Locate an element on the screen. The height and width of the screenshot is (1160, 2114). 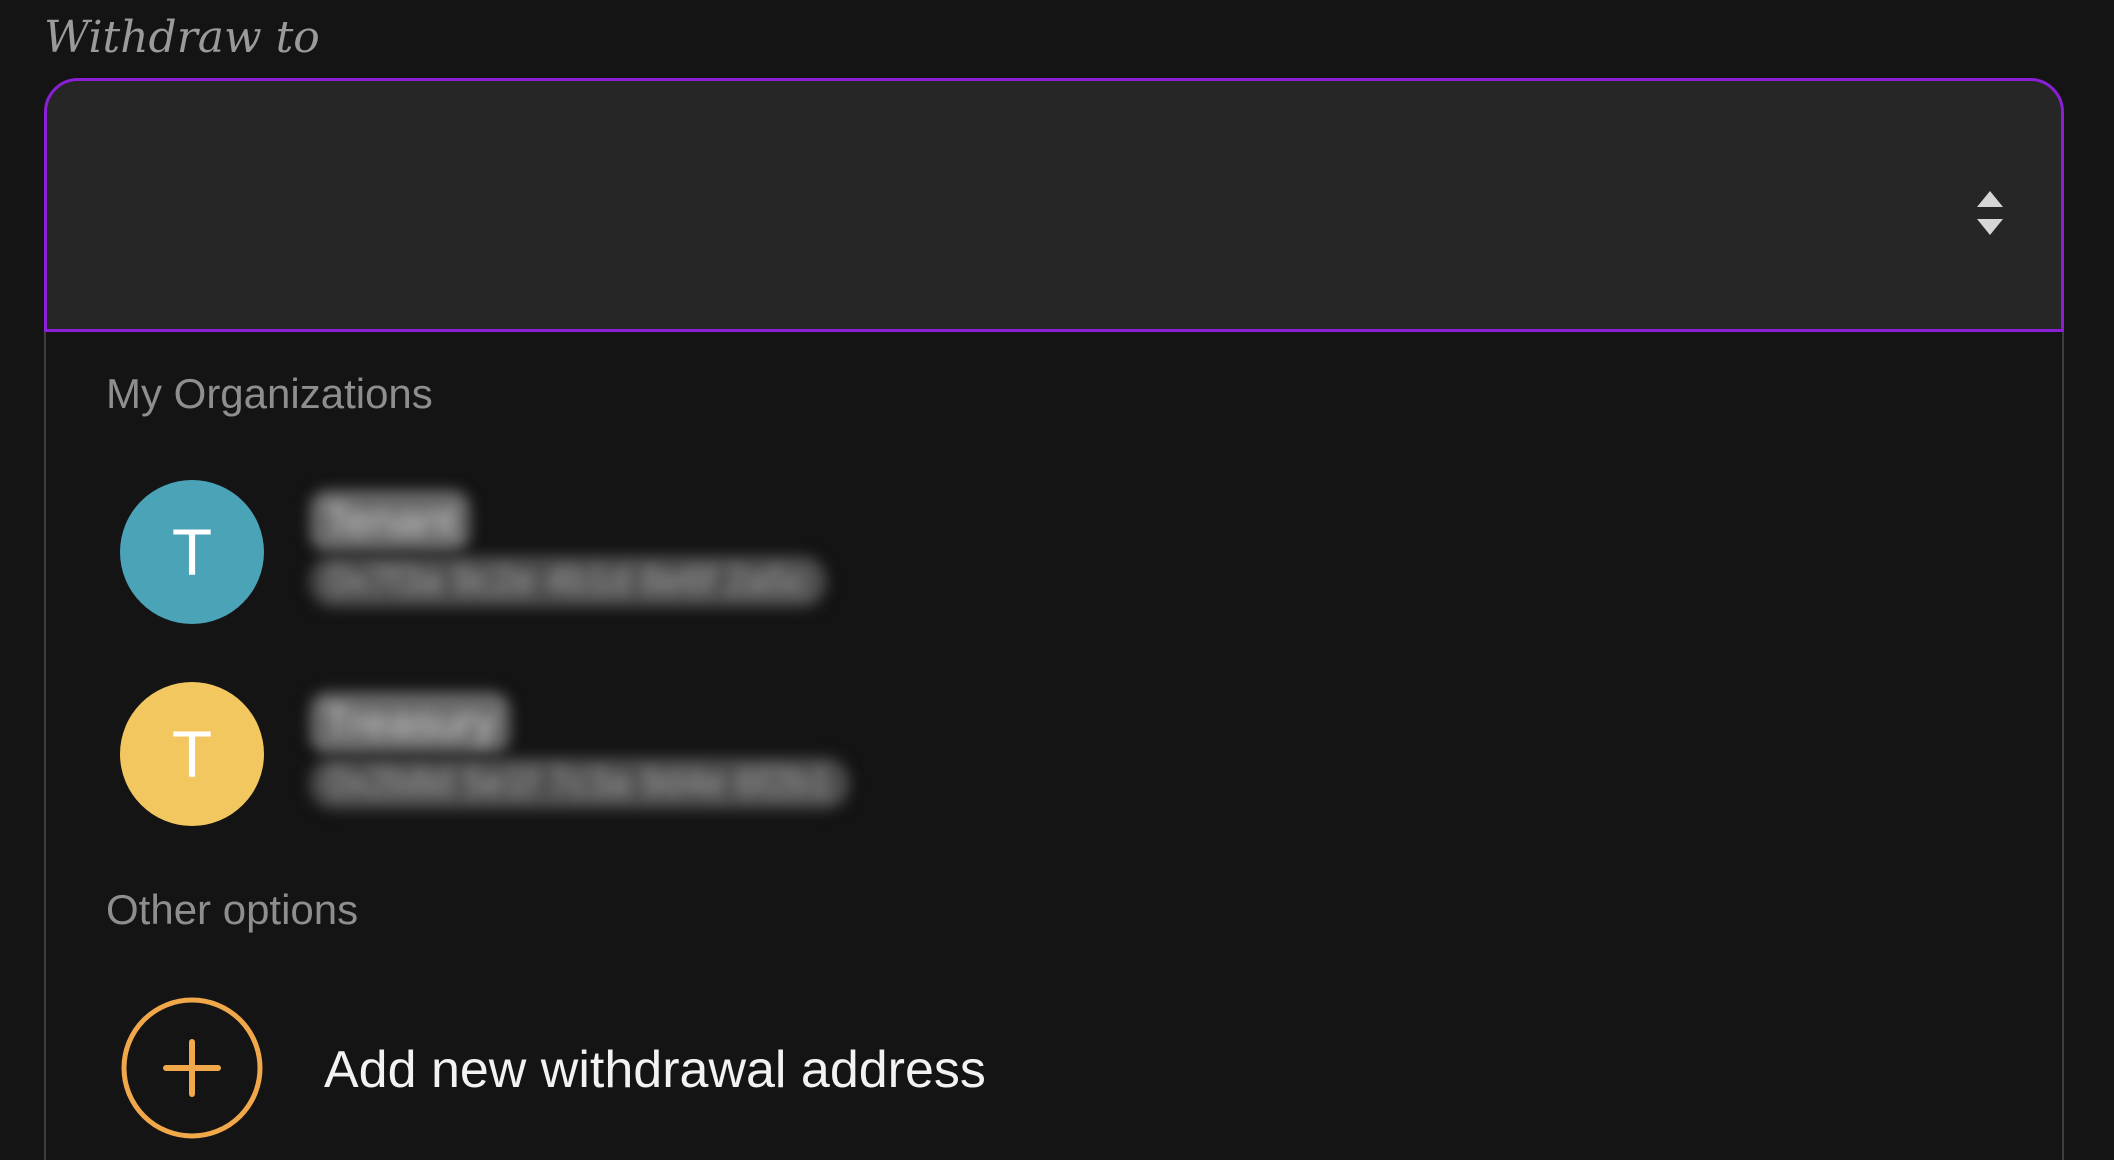
organization-option: T Tenant 0x7f3a 9c2e 4b1d 8e6f 2a5c is located at coordinates (1020, 553).